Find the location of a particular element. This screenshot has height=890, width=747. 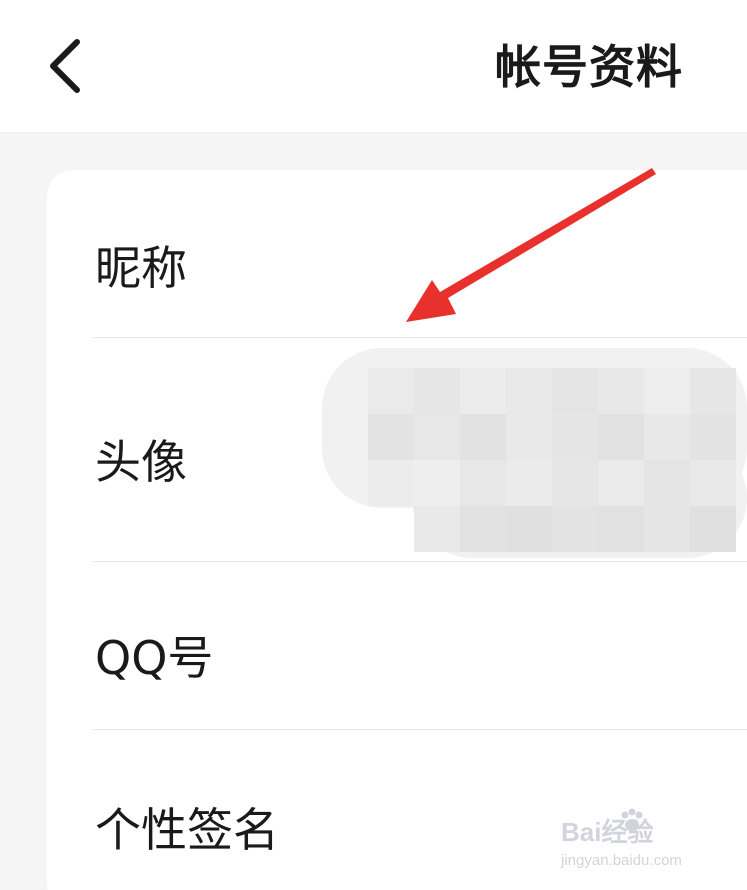

baidu-jingyan-watermark: Bai经验 jingyan.baidu.com is located at coordinates (636, 843).